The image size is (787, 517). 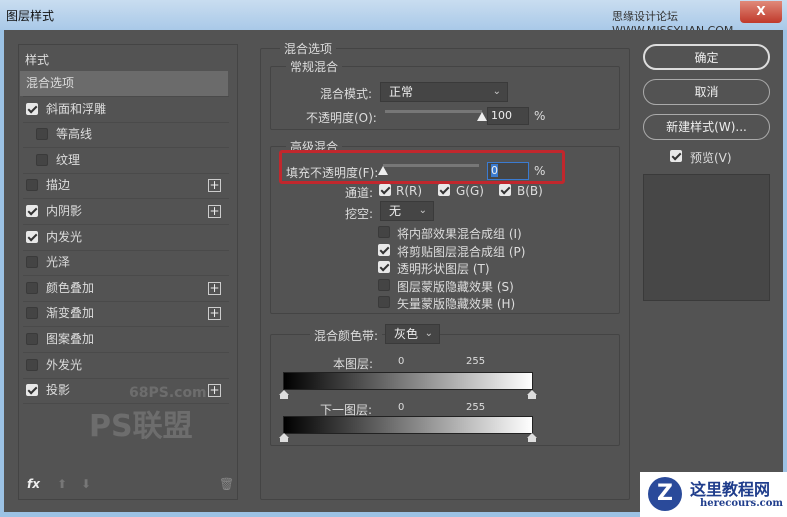 I want to click on ps-watermark: 68PS.com PS联盟, so click(x=148, y=414).